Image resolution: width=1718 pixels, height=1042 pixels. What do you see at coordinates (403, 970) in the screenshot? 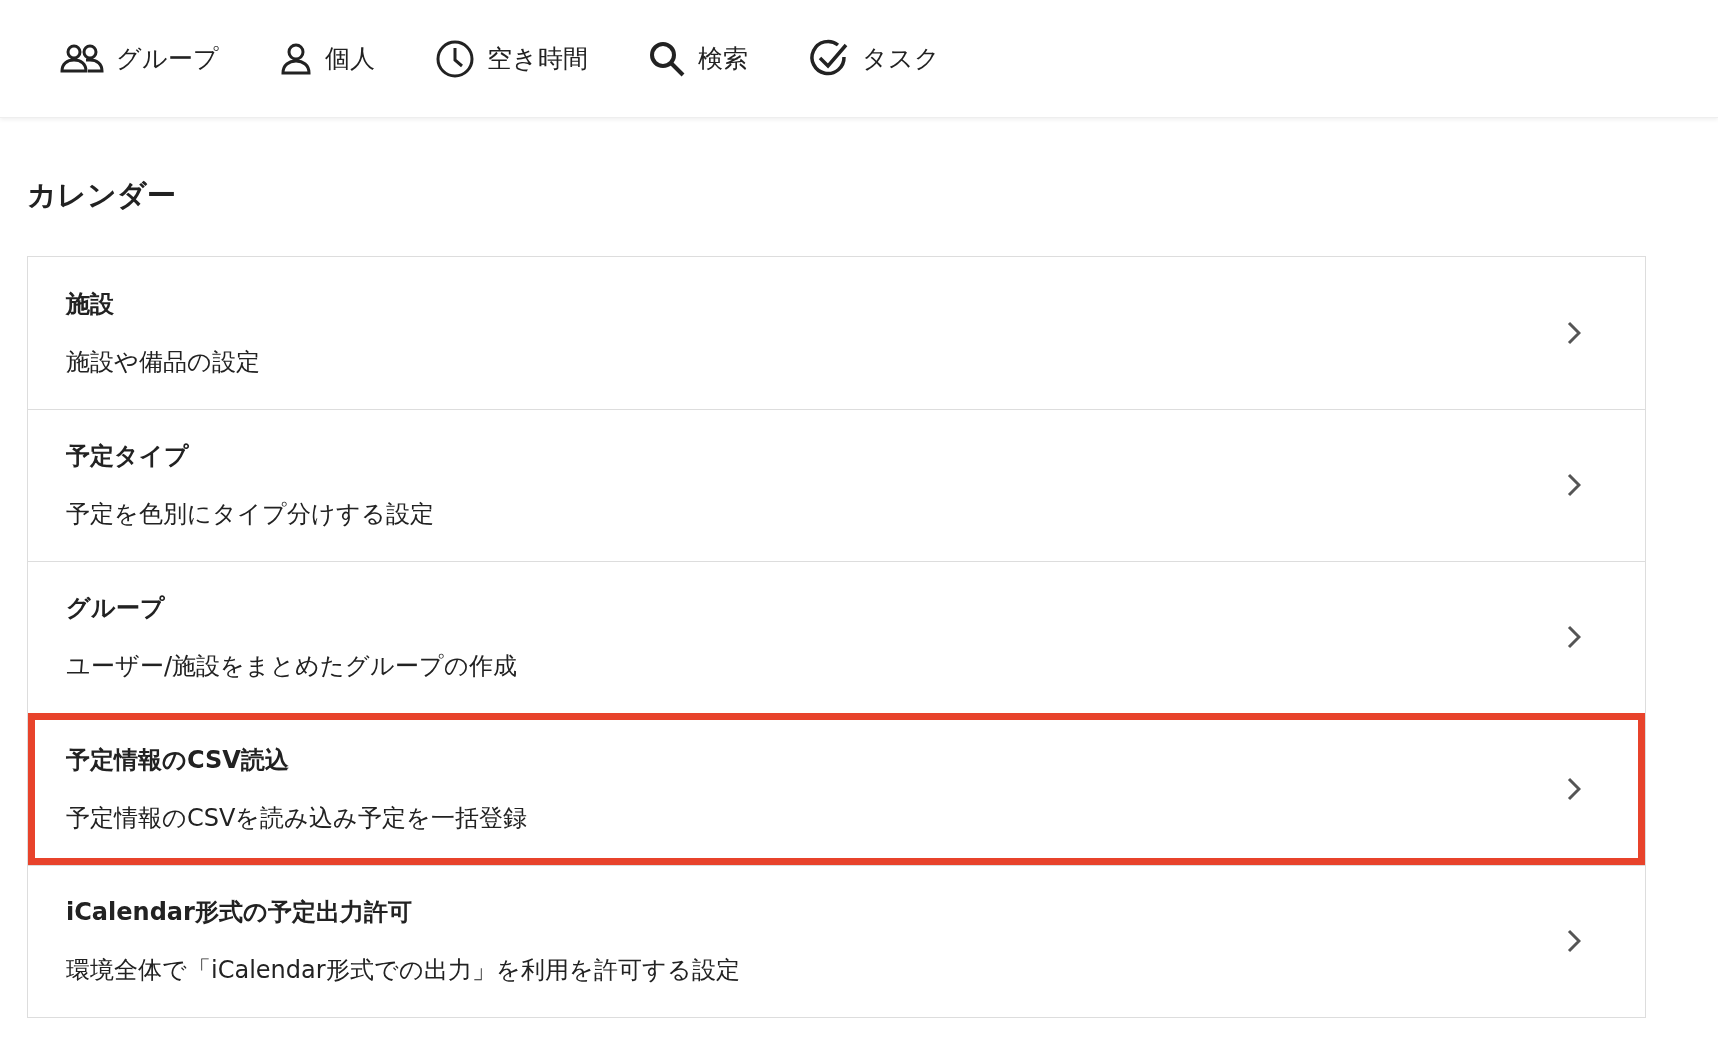
I see `row-description: 環境全体で「iCalendar形式での出力」を利用を許可する設定` at bounding box center [403, 970].